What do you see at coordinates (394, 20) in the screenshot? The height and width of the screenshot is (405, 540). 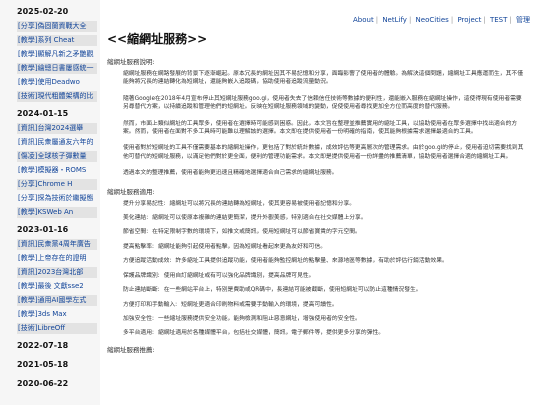 I see `nav-netlify: NetLify` at bounding box center [394, 20].